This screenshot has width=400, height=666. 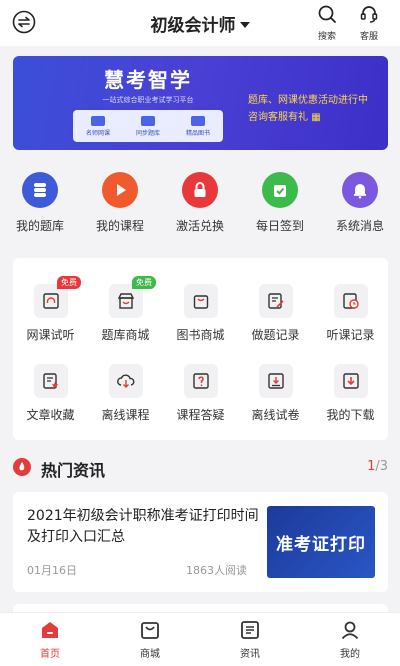 I want to click on quick-my-question-bank: 我的题库, so click(x=40, y=205).